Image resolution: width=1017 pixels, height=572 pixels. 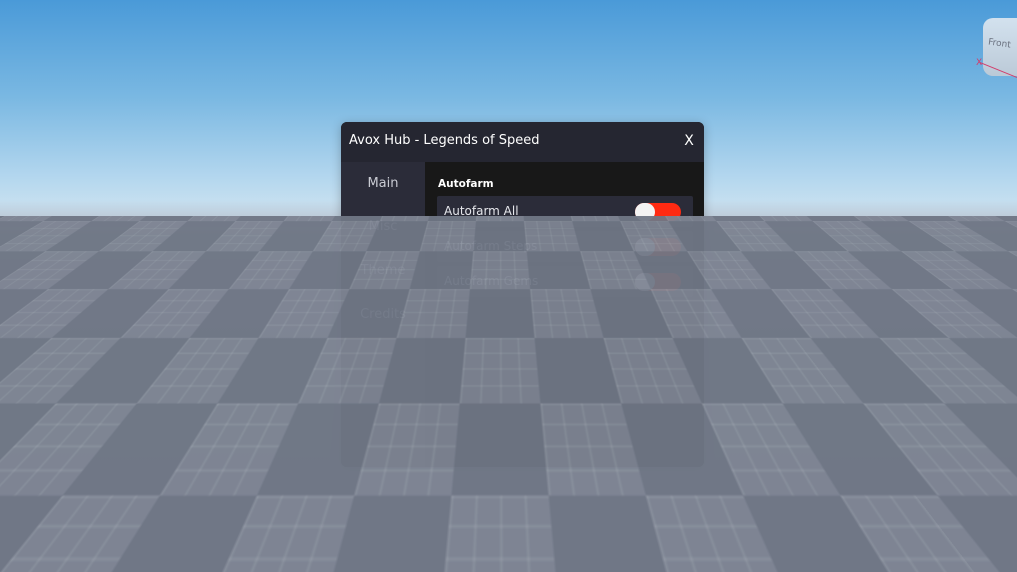 I want to click on toggle-label: Autofarm Steps, so click(x=490, y=246).